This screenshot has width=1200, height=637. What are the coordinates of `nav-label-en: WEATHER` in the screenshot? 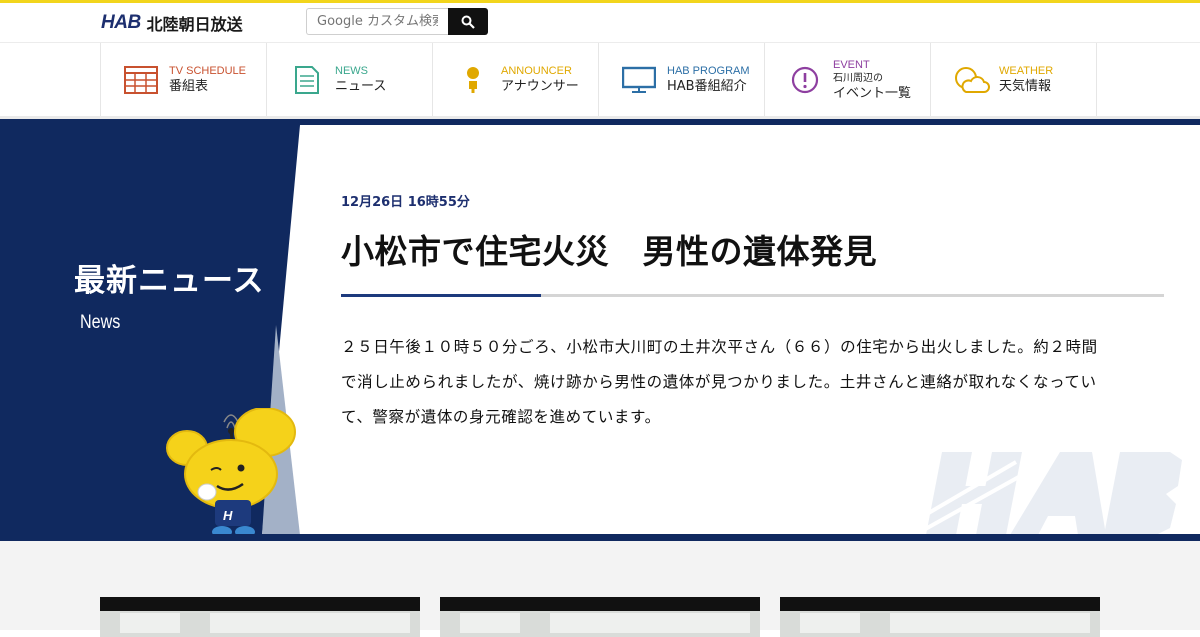 It's located at (1026, 71).